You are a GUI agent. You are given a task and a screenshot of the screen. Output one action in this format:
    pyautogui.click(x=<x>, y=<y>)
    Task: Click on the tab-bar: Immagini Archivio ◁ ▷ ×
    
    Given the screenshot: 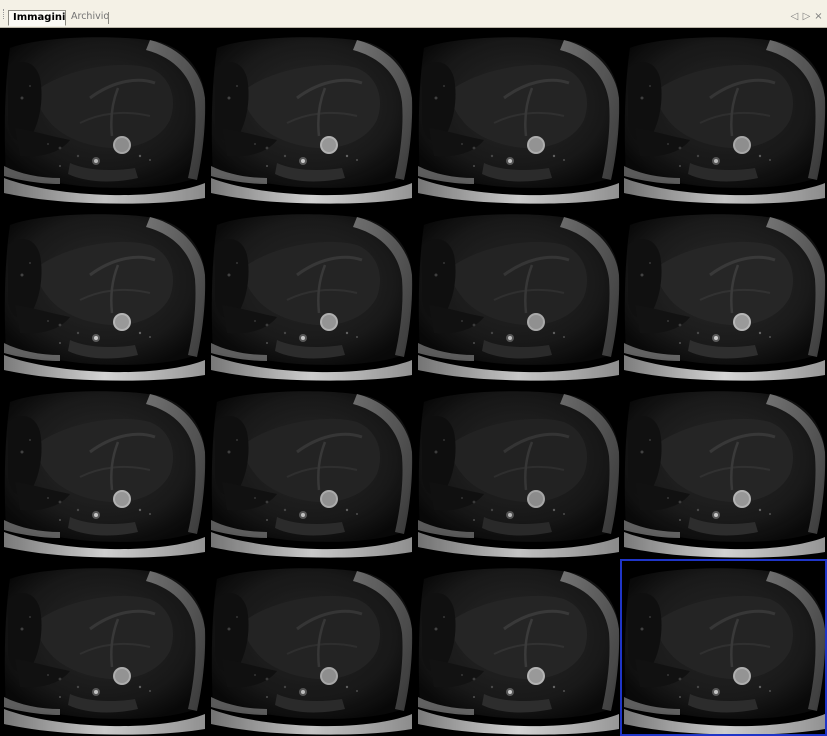 What is the action you would take?
    pyautogui.click(x=413, y=14)
    